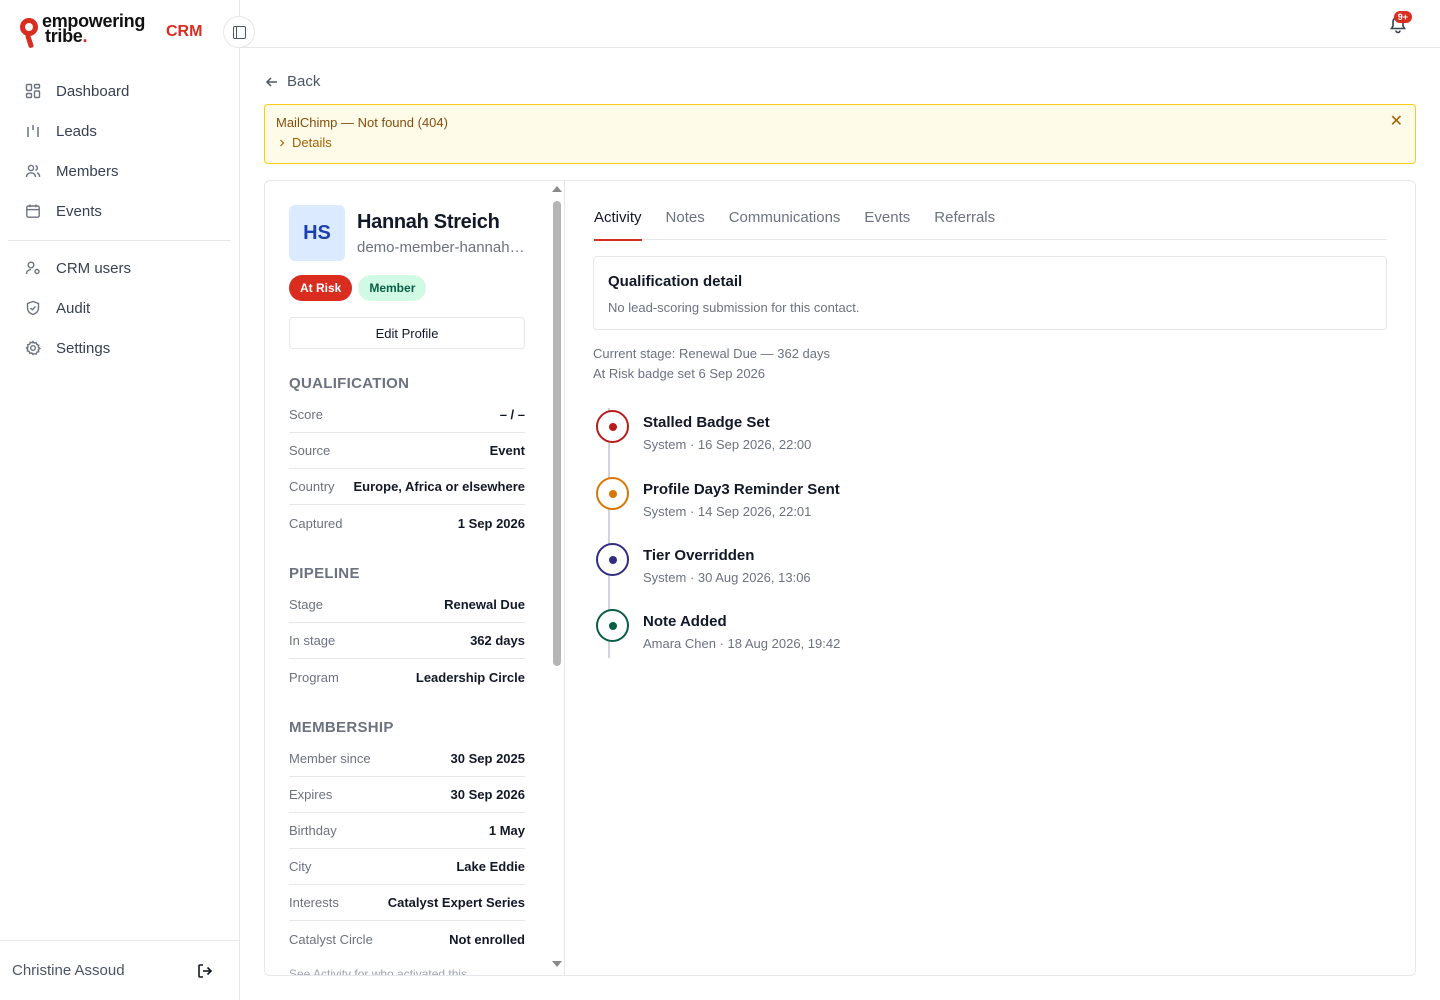 Image resolution: width=1440 pixels, height=1000 pixels. Describe the element at coordinates (119, 171) in the screenshot. I see `sidebar-item-members: Members` at that location.